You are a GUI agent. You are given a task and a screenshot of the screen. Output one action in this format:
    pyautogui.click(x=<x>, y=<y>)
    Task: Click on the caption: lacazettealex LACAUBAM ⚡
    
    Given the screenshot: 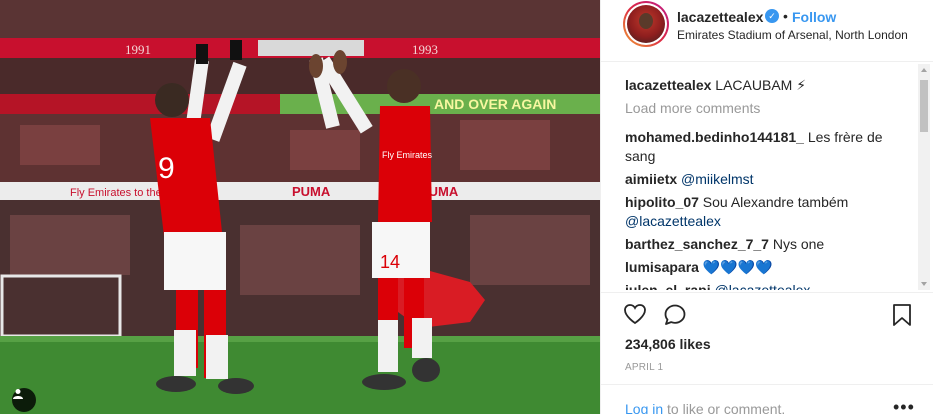 What is the action you would take?
    pyautogui.click(x=770, y=85)
    